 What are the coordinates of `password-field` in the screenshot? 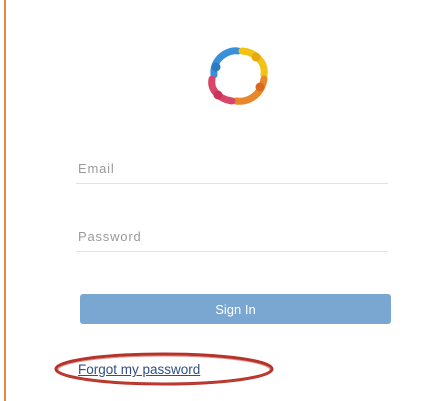 It's located at (232, 236).